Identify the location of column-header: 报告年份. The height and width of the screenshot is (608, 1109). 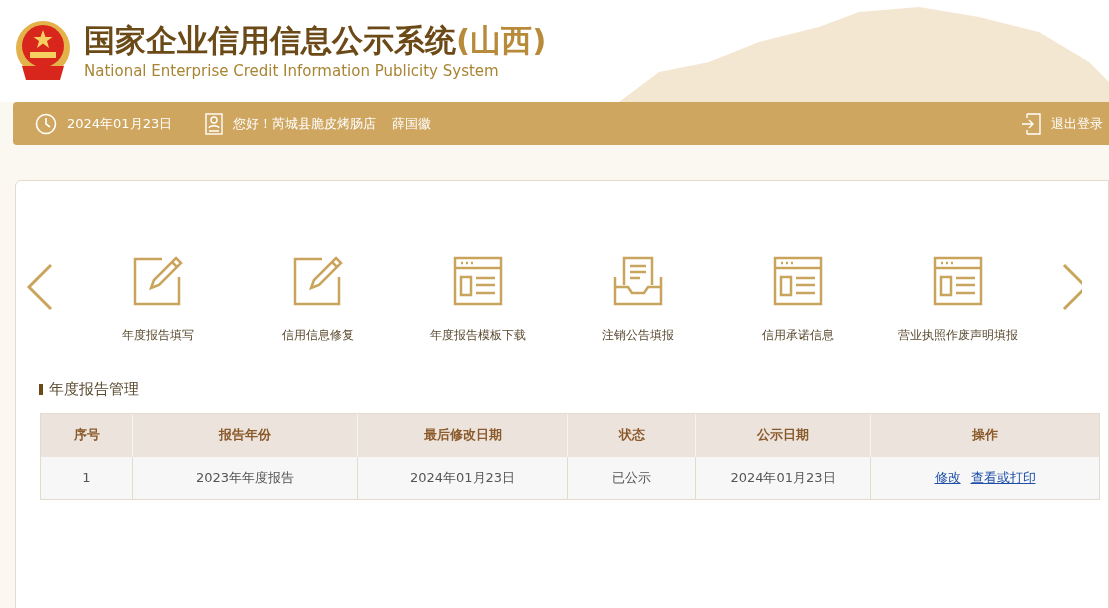
(245, 435).